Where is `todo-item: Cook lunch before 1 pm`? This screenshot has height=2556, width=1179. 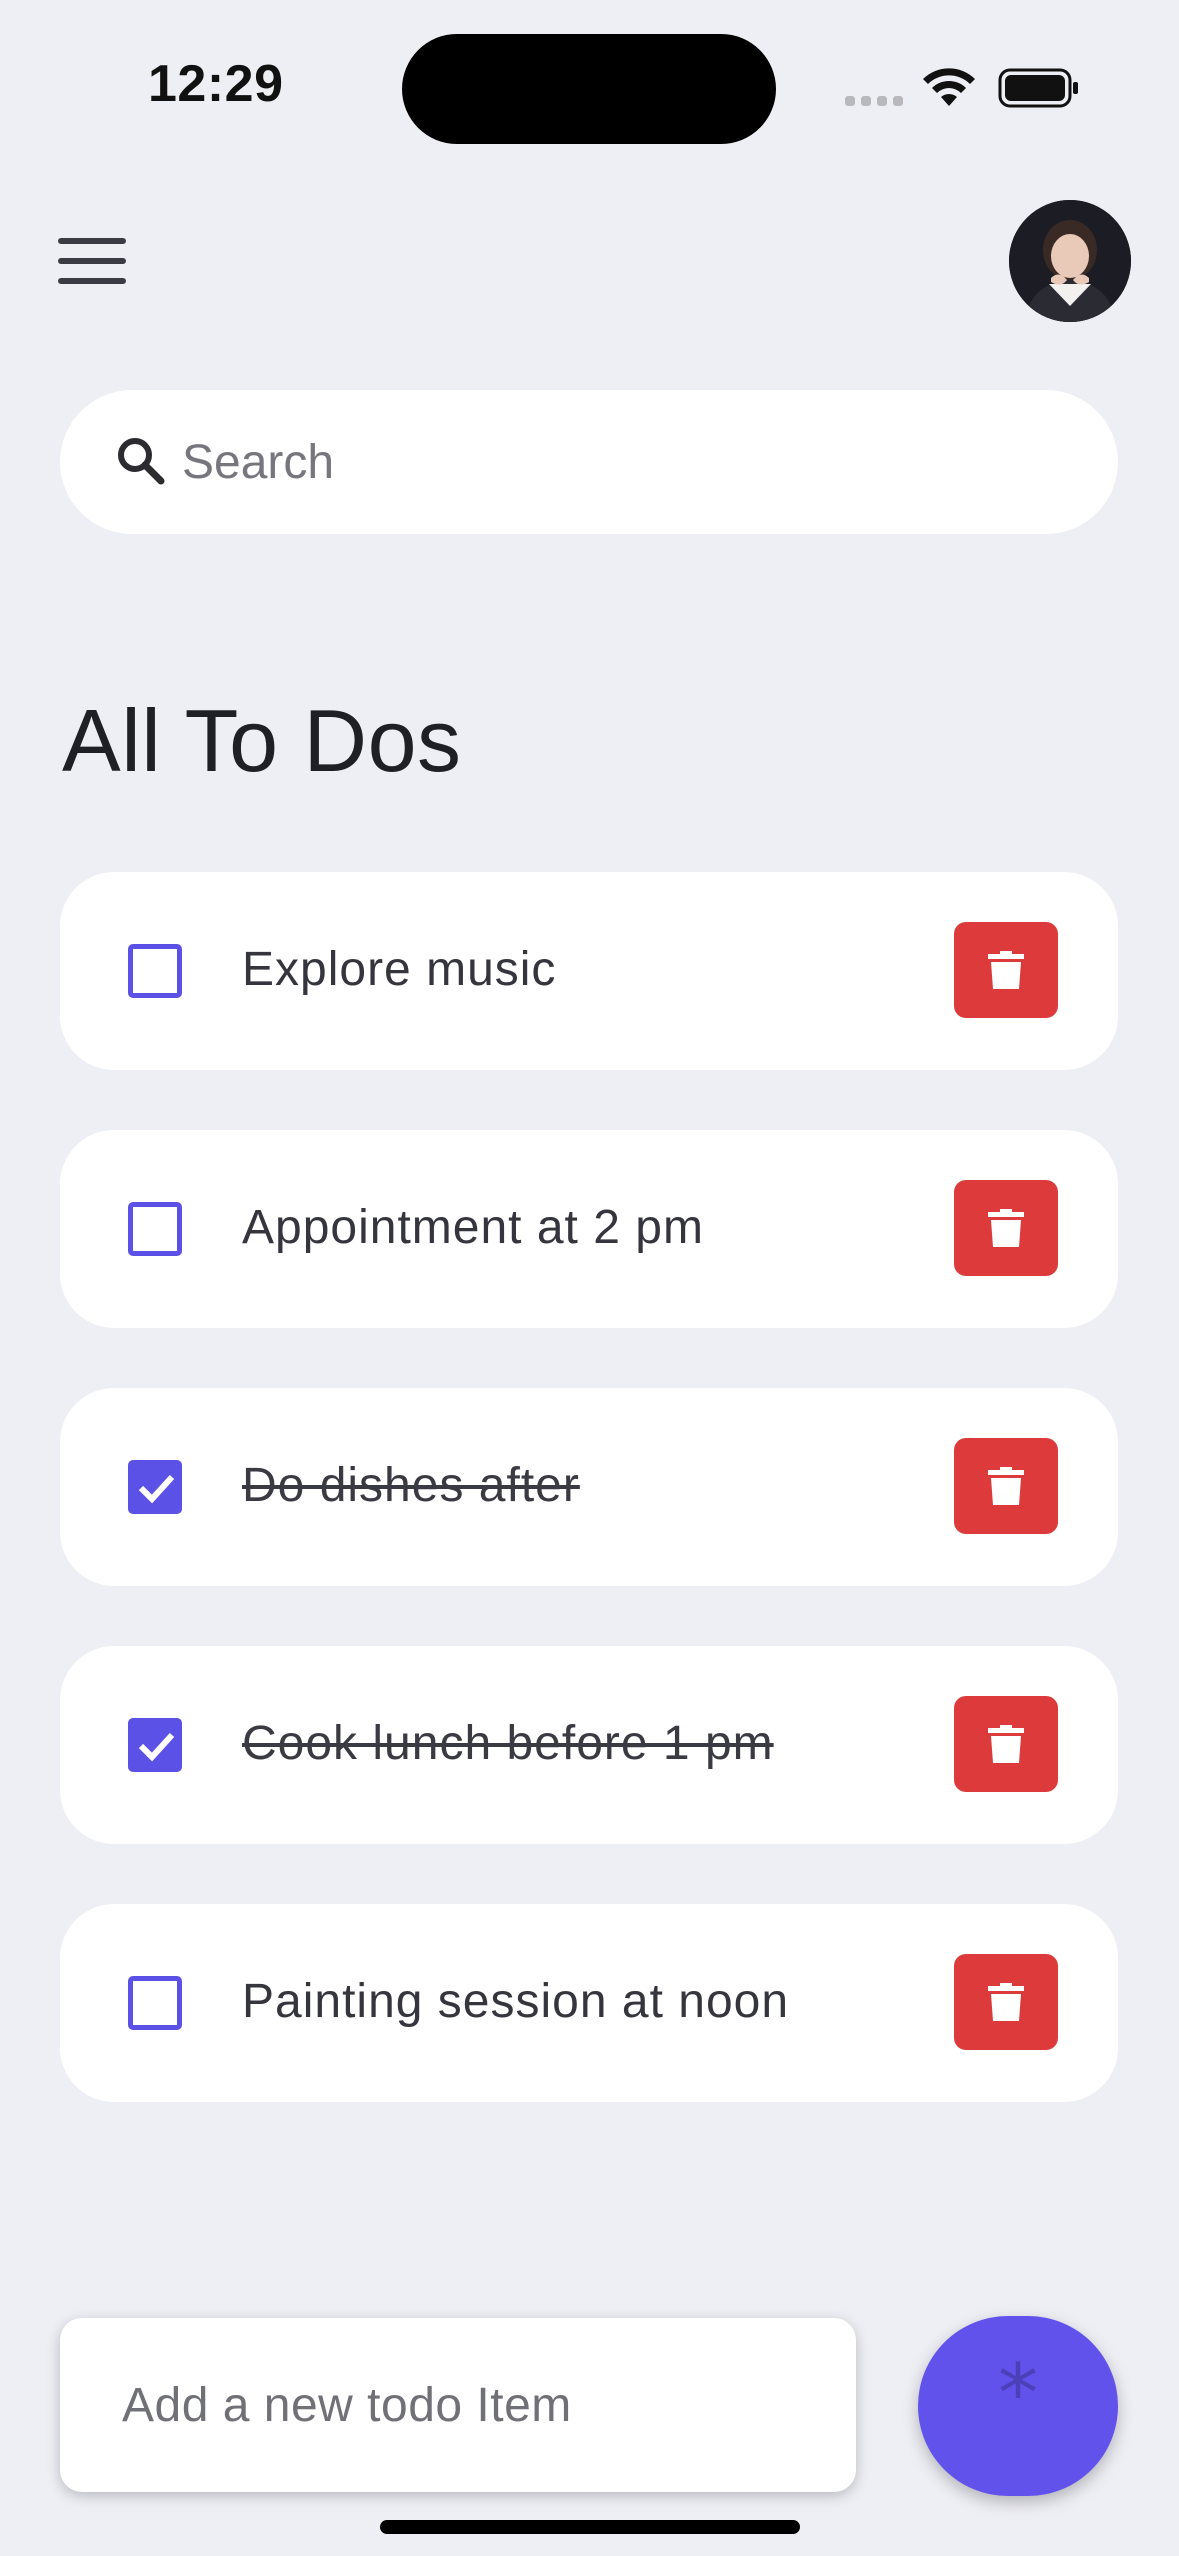
todo-item: Cook lunch before 1 pm is located at coordinates (589, 1745).